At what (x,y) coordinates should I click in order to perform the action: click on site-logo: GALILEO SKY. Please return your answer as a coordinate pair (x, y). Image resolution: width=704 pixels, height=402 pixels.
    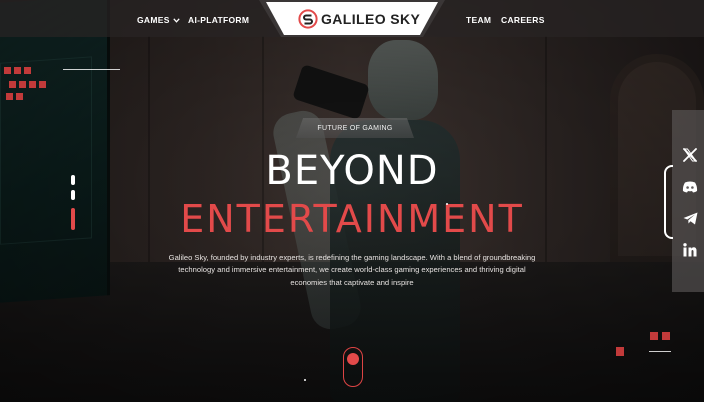
    Looking at the image, I should click on (352, 19).